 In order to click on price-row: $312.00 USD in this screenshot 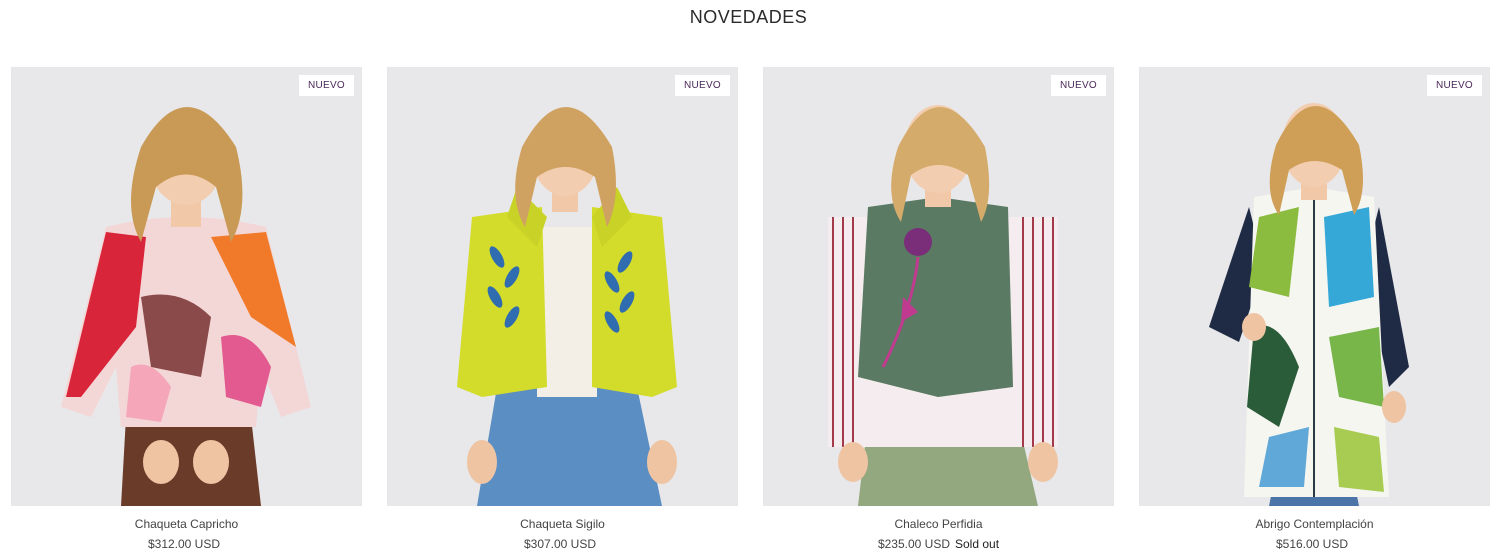, I will do `click(186, 544)`.